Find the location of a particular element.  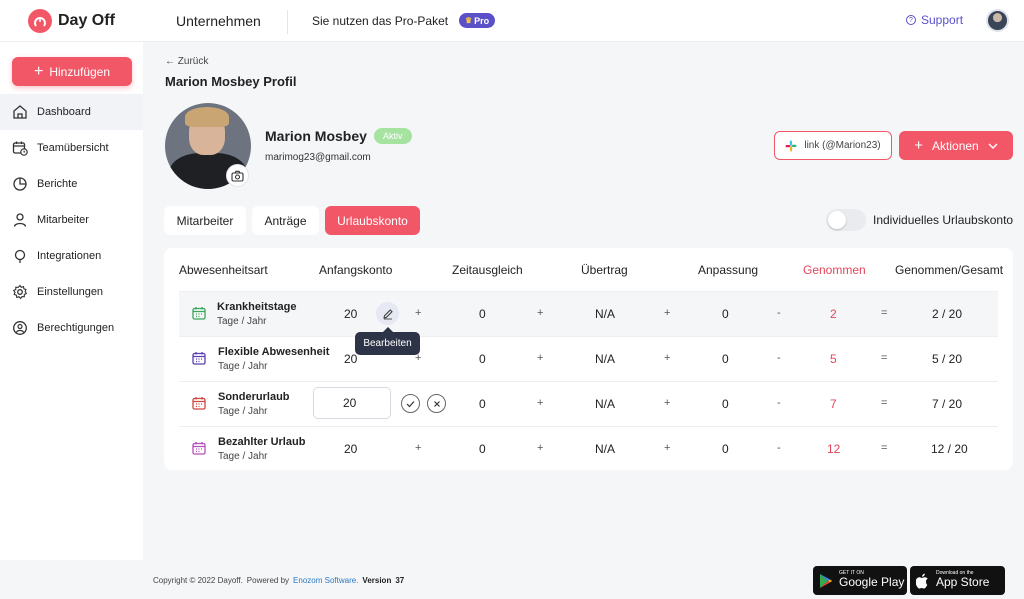

support-link: ? Support is located at coordinates (934, 20).